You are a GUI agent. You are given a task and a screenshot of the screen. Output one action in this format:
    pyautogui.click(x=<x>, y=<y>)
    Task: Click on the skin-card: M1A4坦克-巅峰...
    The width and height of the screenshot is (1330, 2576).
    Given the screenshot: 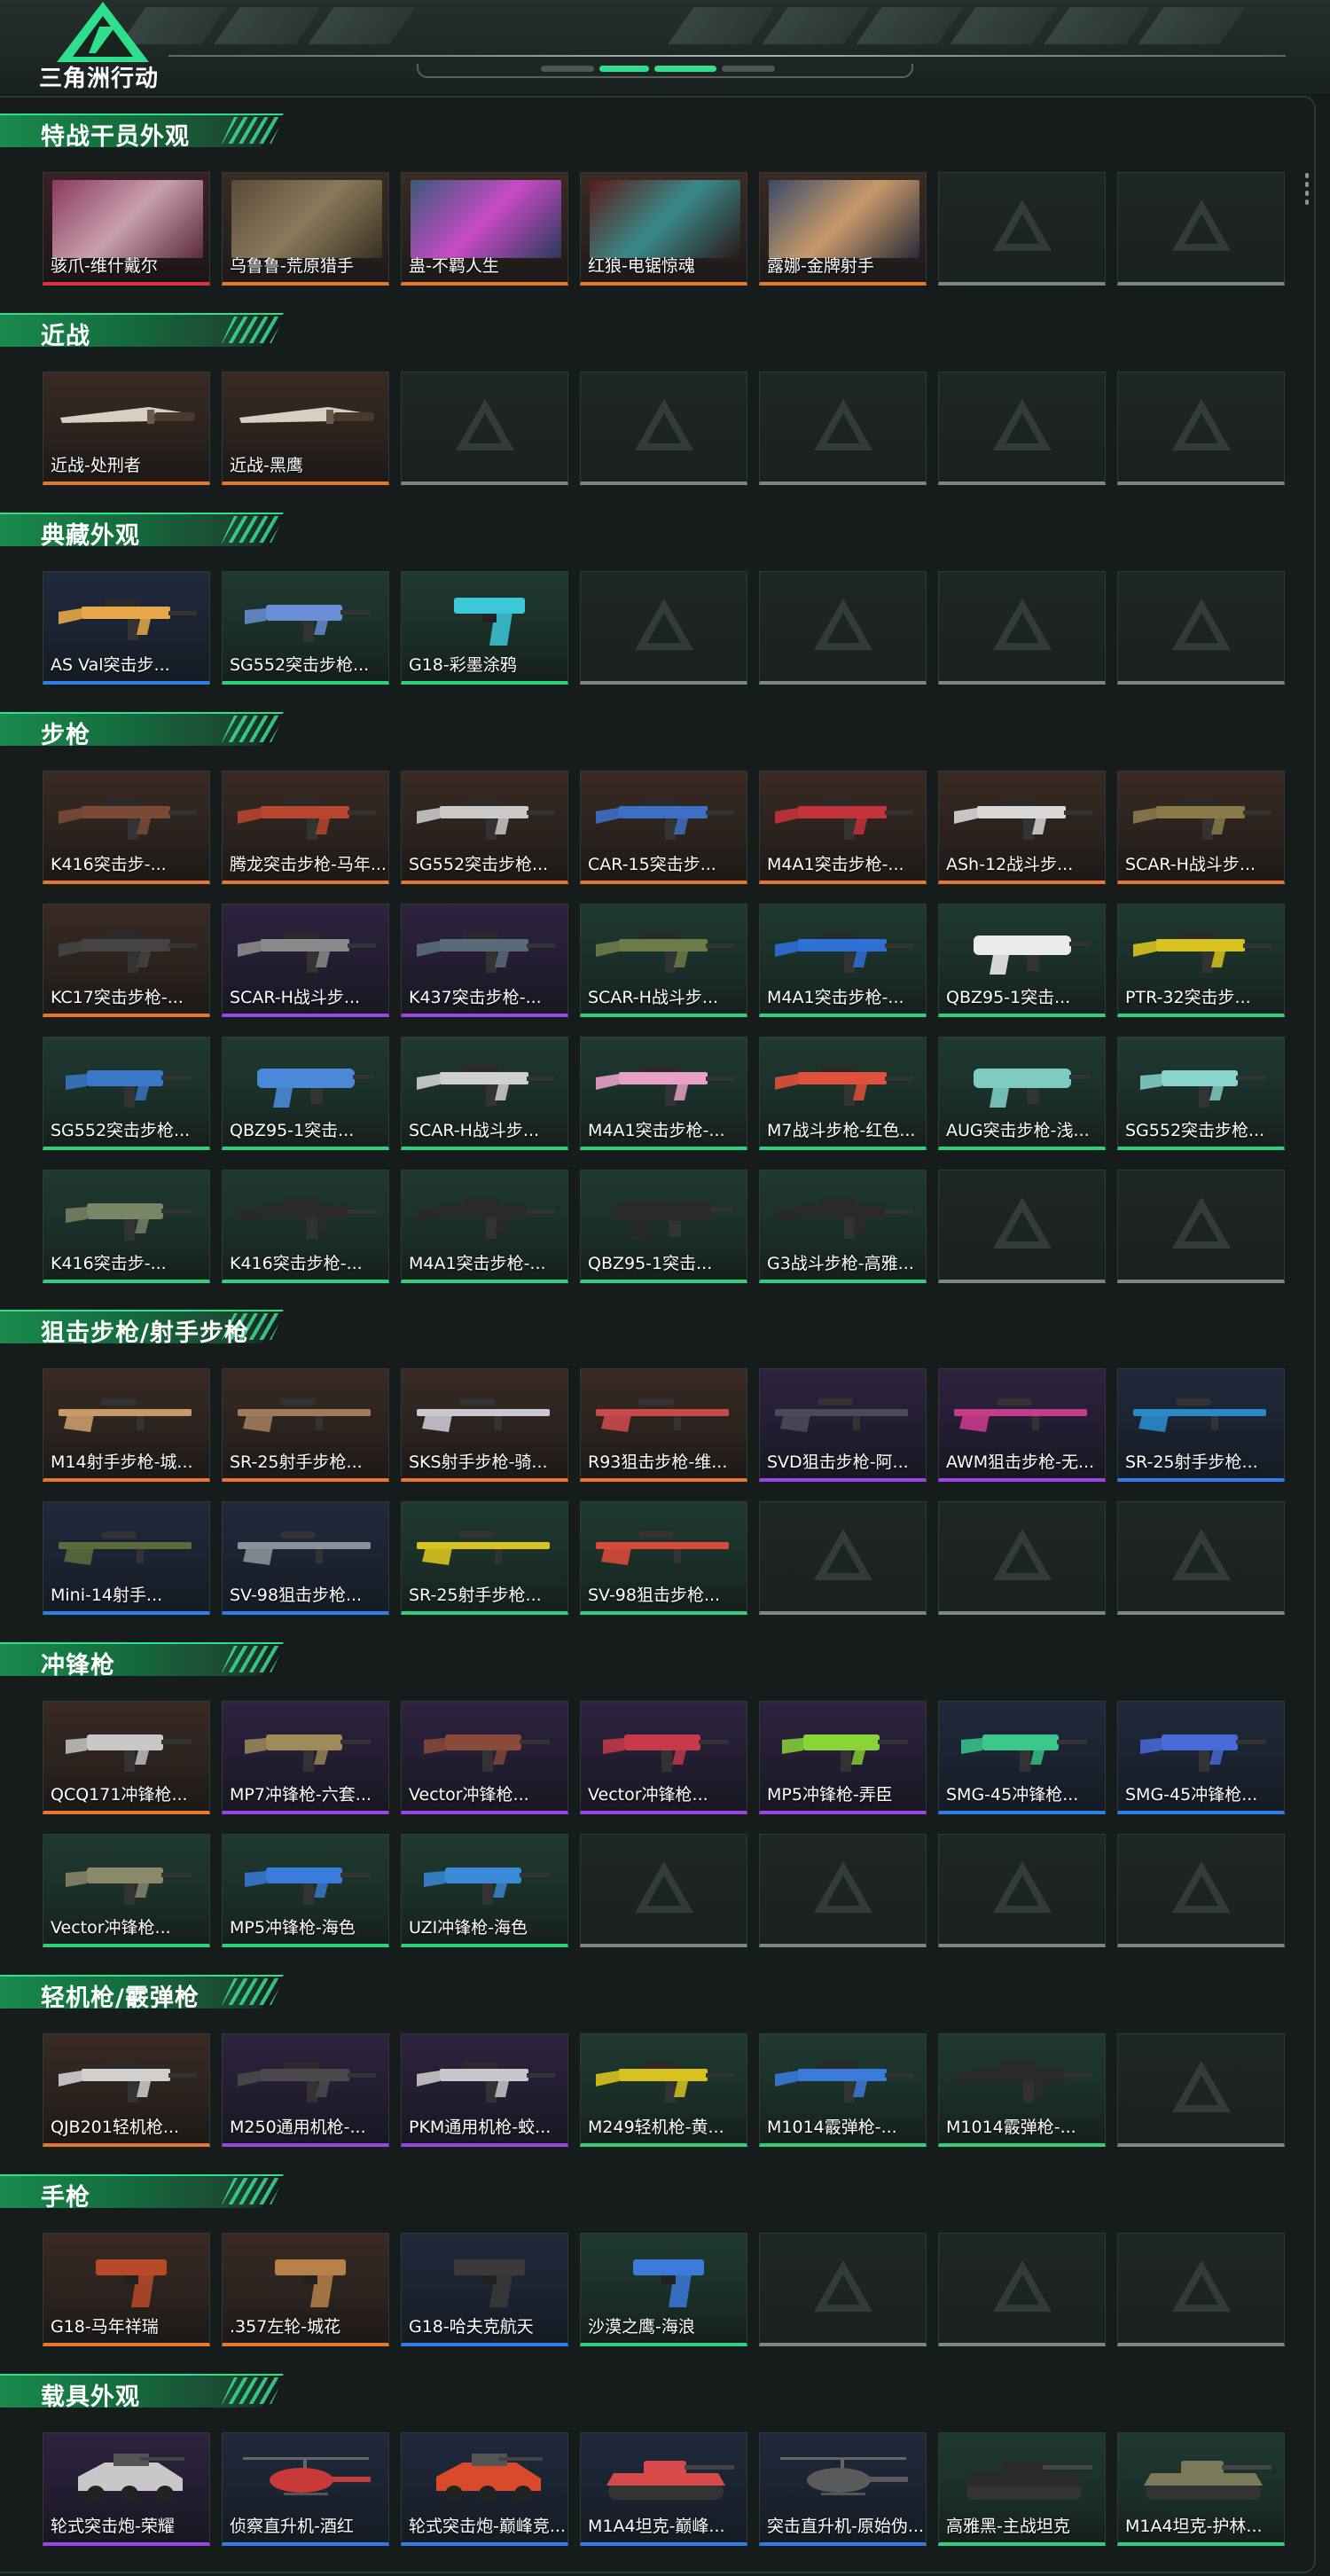 What is the action you would take?
    pyautogui.click(x=664, y=2489)
    